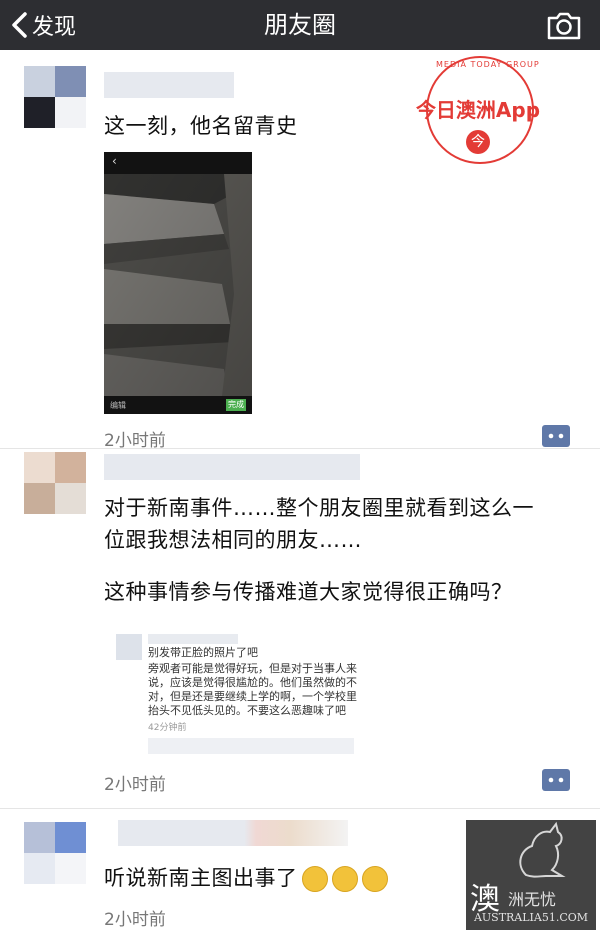 The width and height of the screenshot is (600, 935). I want to click on post-text-line: 听说新南主图出事了, so click(246, 878).